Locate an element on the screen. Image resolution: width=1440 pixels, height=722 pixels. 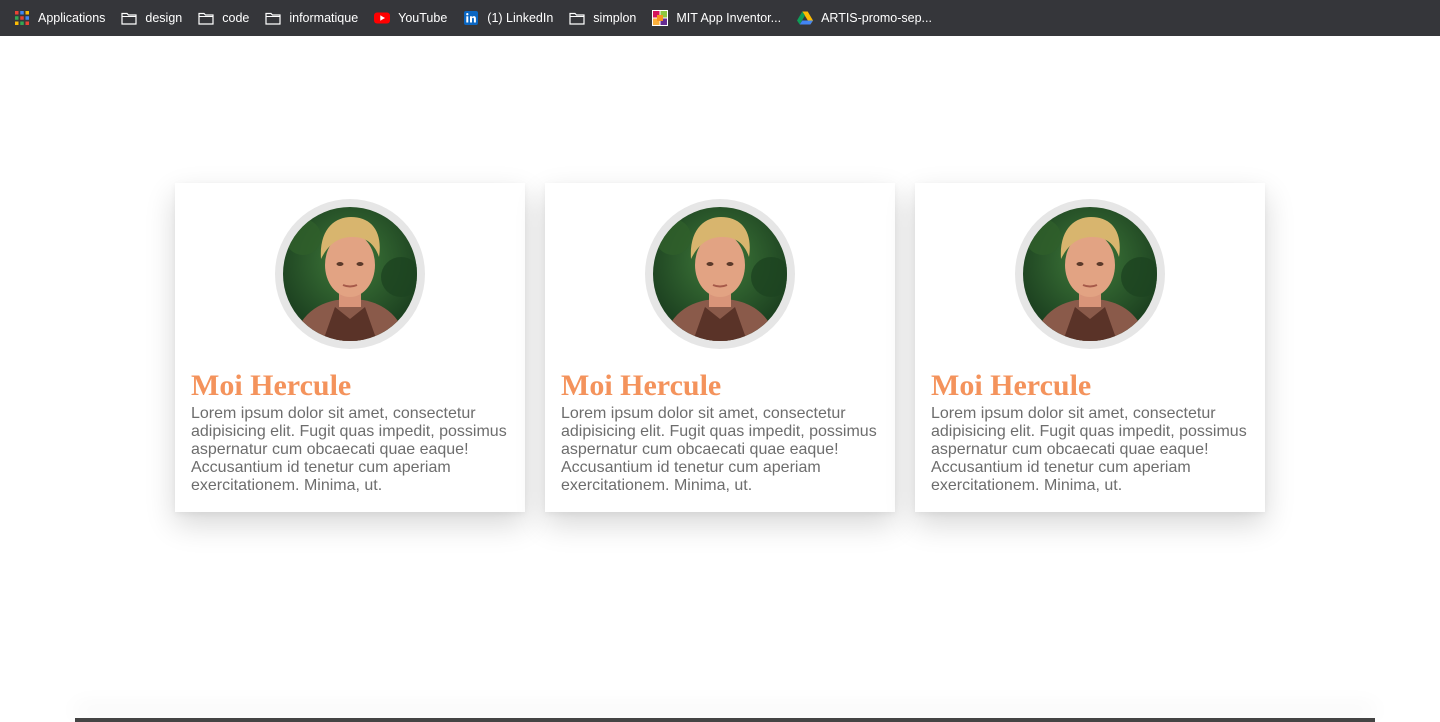
bookmark-label: simplon is located at coordinates (615, 18).